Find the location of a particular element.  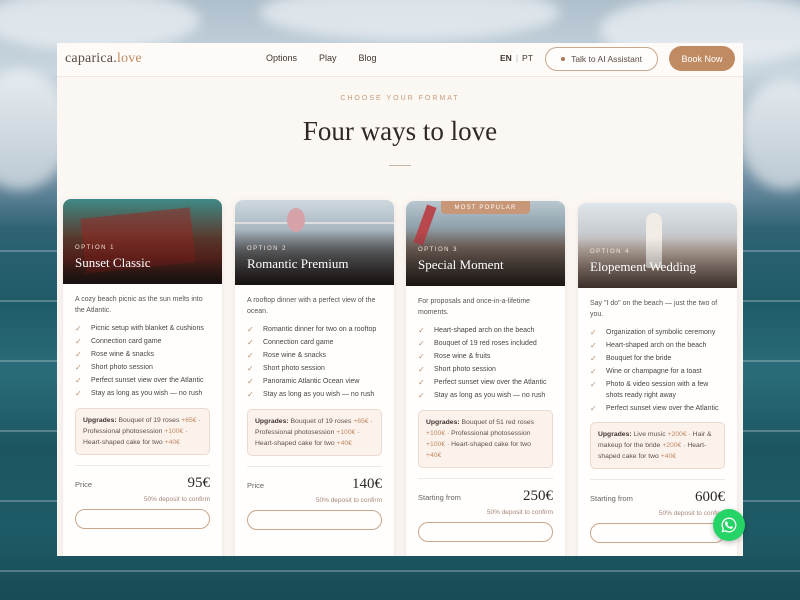

feature-item: ✓ Bouquet for the bride is located at coordinates (631, 358).